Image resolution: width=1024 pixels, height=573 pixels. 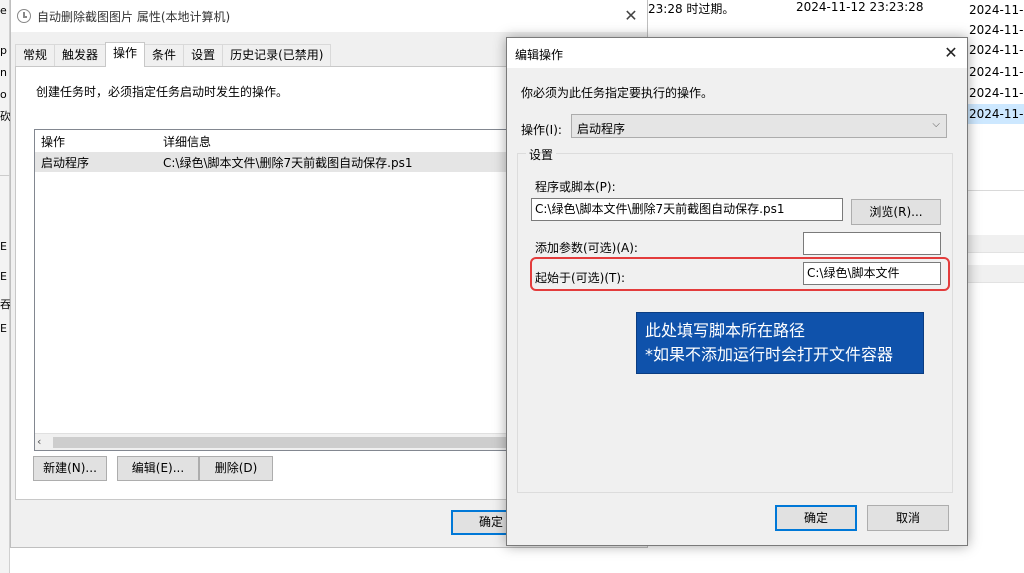 What do you see at coordinates (203, 55) in the screenshot?
I see `tab-settings: 设置` at bounding box center [203, 55].